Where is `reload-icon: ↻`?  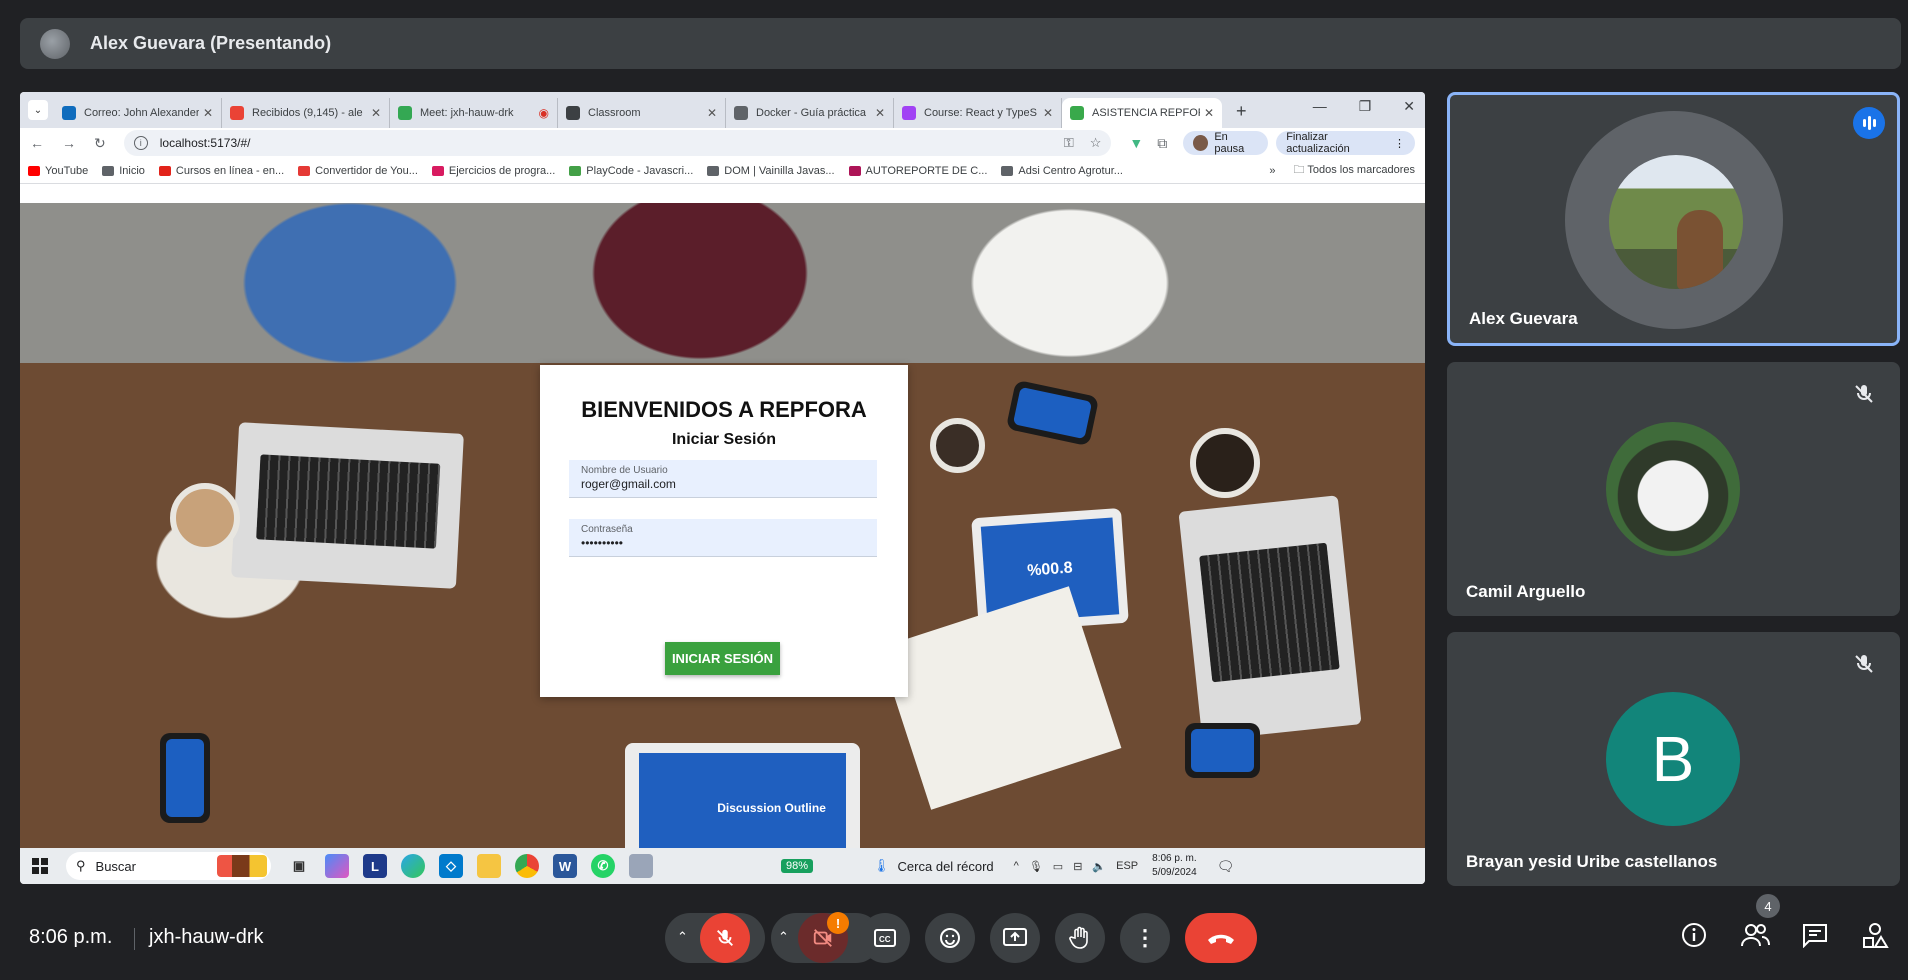
reload-icon: ↻ is located at coordinates (100, 143).